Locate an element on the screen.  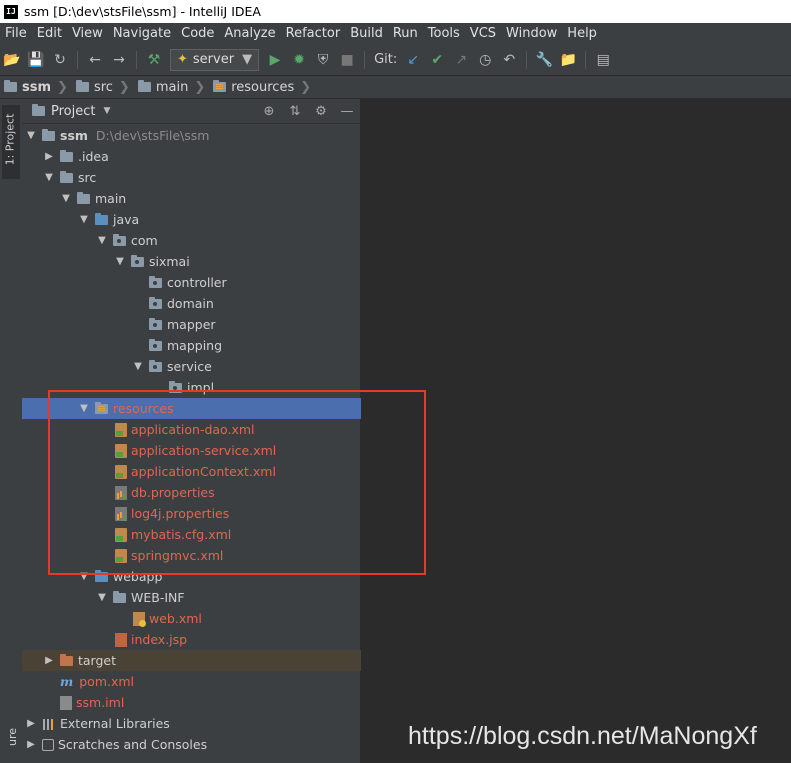
build-hammer-icon: ⚒ is located at coordinates (154, 60).